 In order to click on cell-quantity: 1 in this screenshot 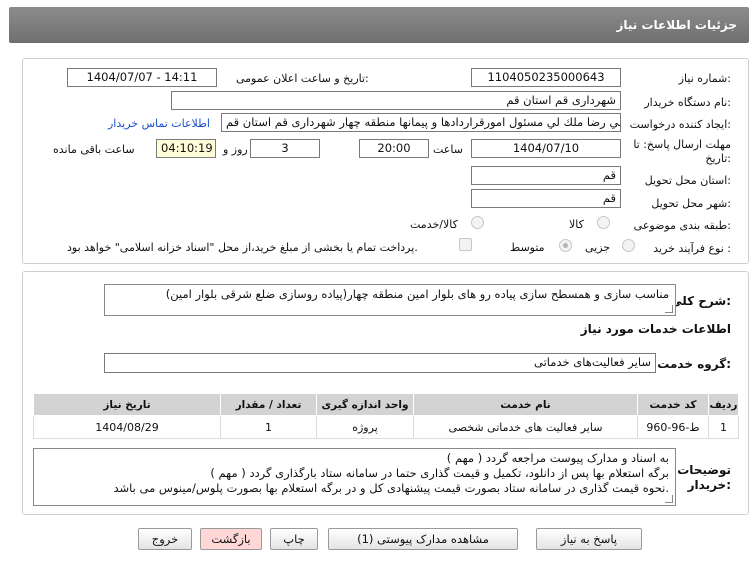, I will do `click(268, 427)`.